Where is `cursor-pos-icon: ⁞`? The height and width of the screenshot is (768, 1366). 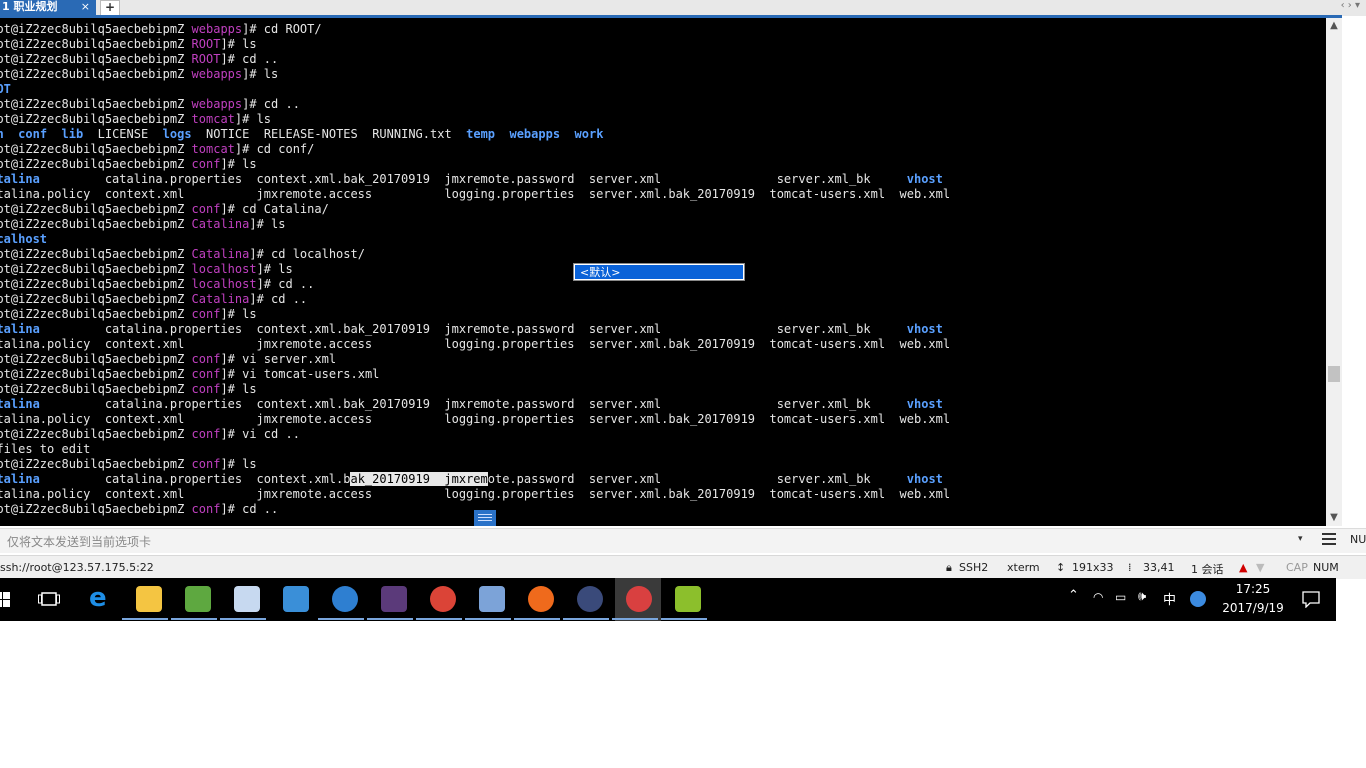
cursor-pos-icon: ⁞ is located at coordinates (1130, 567).